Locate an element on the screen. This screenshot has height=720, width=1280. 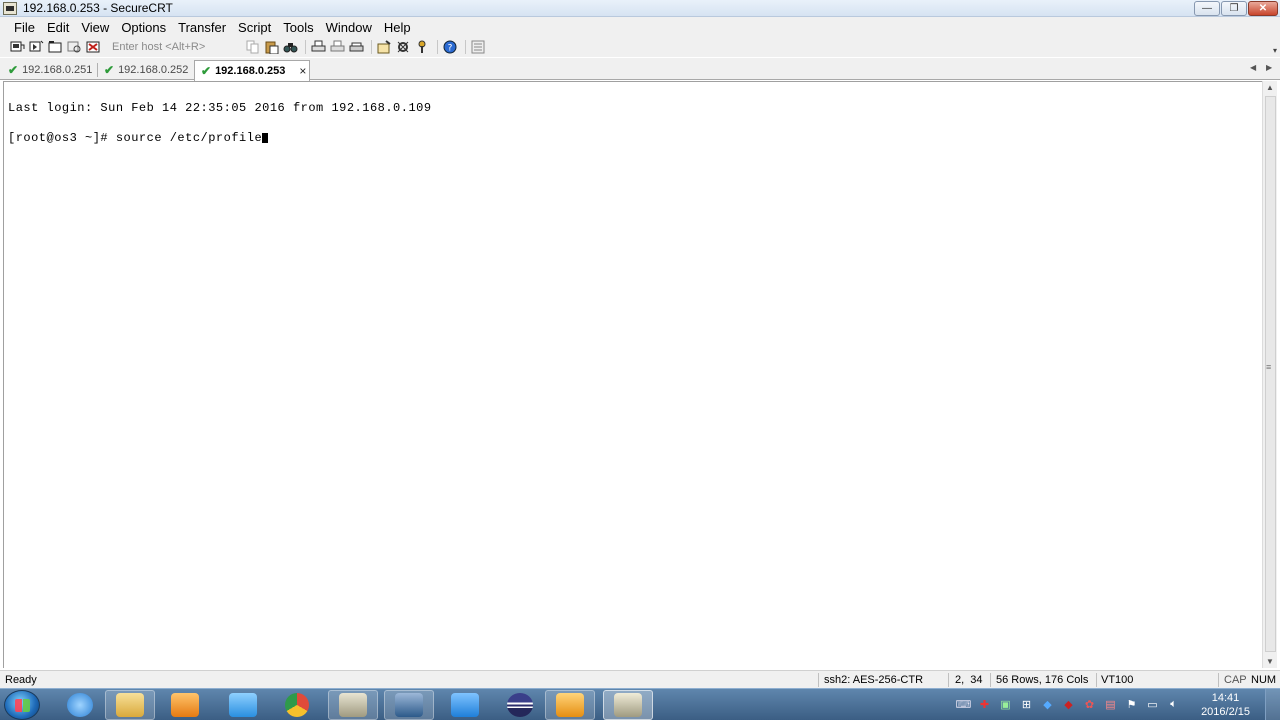
menu-tools: Tools is located at coordinates (298, 27).